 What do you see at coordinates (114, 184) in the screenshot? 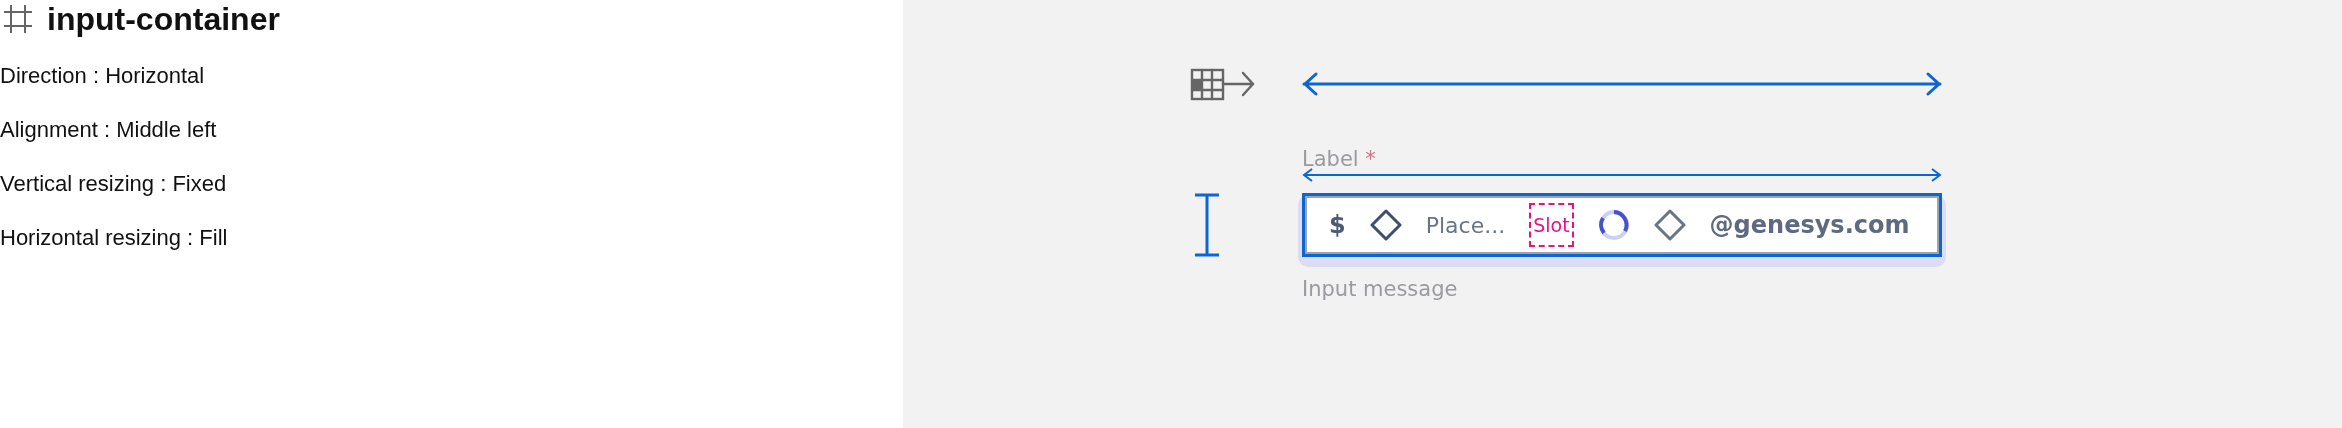
I see `property-text: Vertical resizing : Fixed` at bounding box center [114, 184].